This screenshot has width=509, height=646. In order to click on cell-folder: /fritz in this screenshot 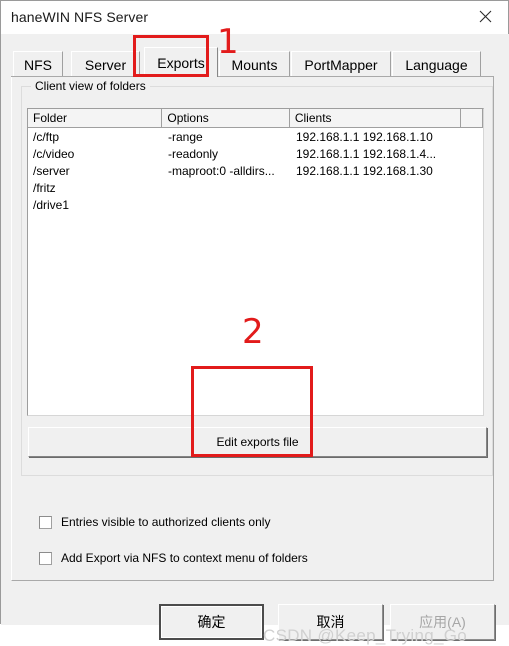, I will do `click(44, 187)`.